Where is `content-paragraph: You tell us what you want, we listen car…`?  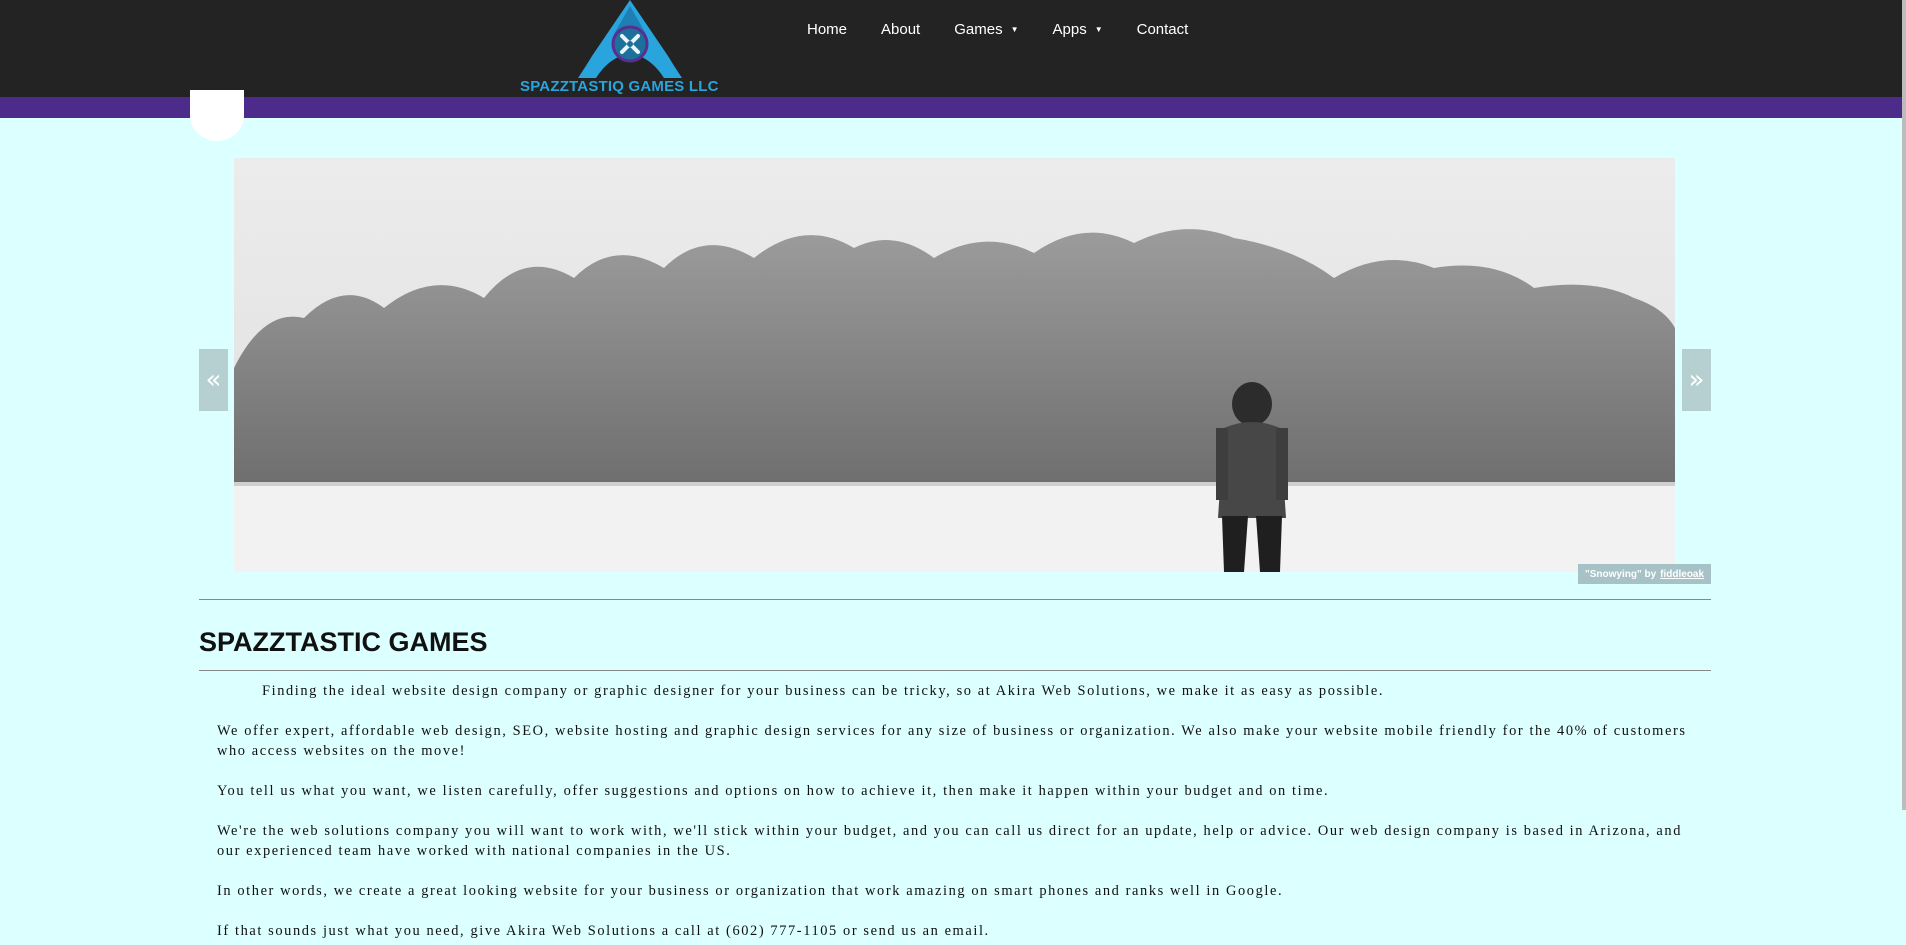
content-paragraph: You tell us what you want, we listen car… is located at coordinates (773, 791).